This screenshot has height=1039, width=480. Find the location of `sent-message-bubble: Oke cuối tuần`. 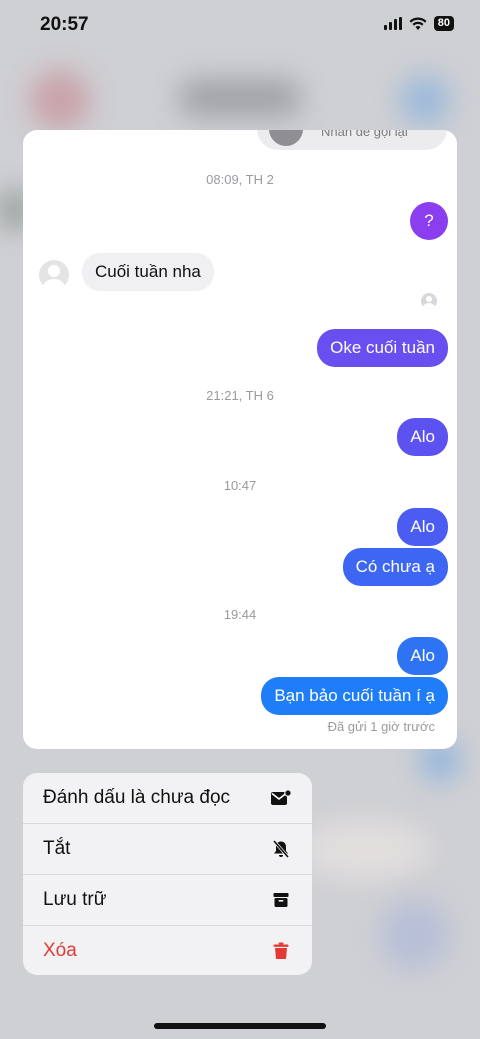

sent-message-bubble: Oke cuối tuần is located at coordinates (382, 348).